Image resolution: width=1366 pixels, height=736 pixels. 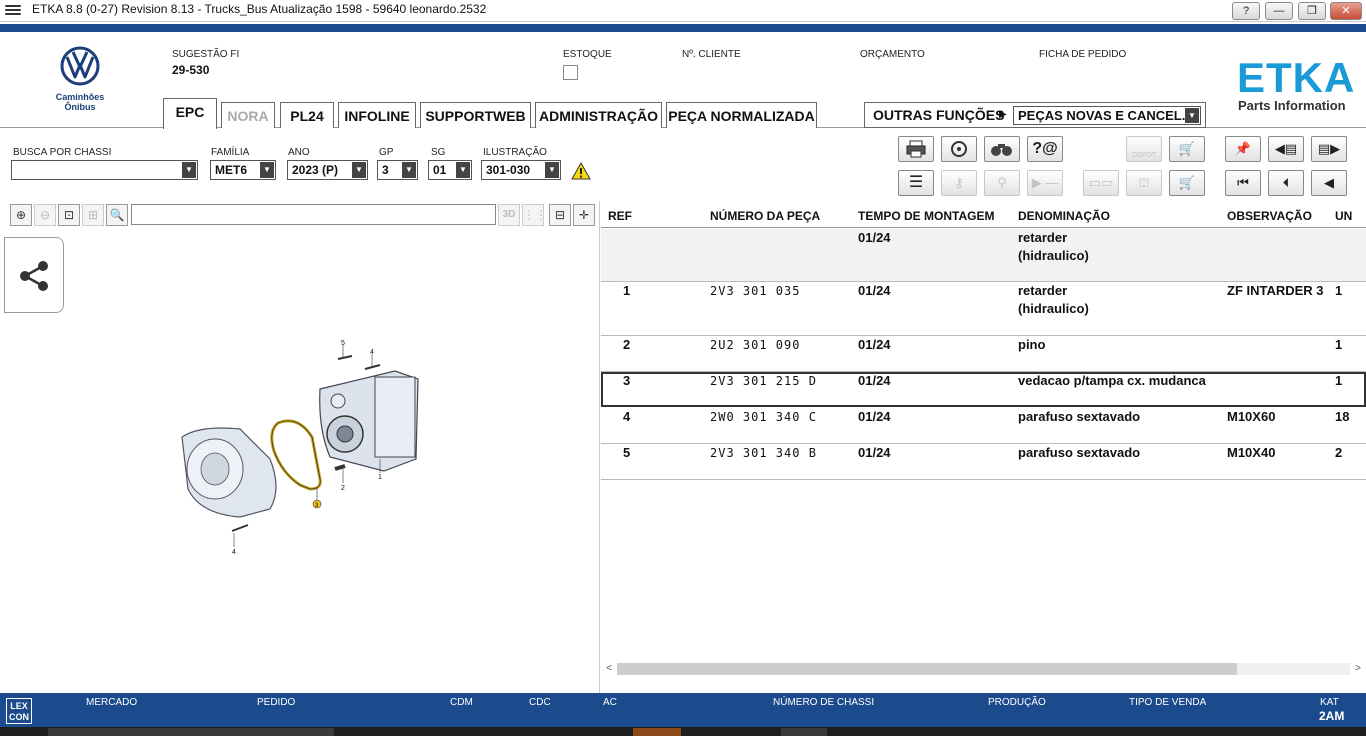 I want to click on illustration-search-input, so click(x=313, y=214).